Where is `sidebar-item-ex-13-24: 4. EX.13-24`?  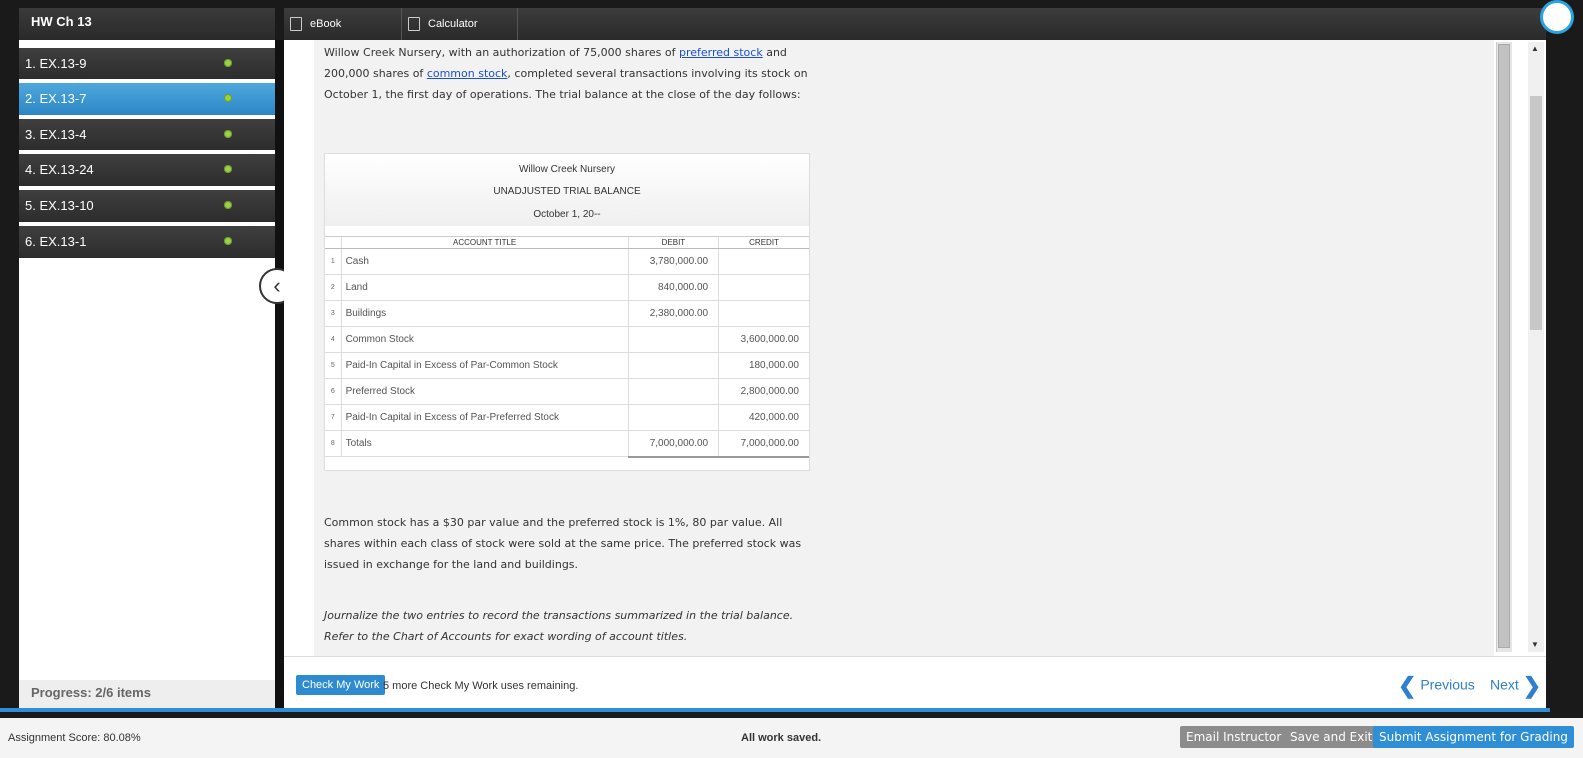
sidebar-item-ex-13-24: 4. EX.13-24 is located at coordinates (147, 168).